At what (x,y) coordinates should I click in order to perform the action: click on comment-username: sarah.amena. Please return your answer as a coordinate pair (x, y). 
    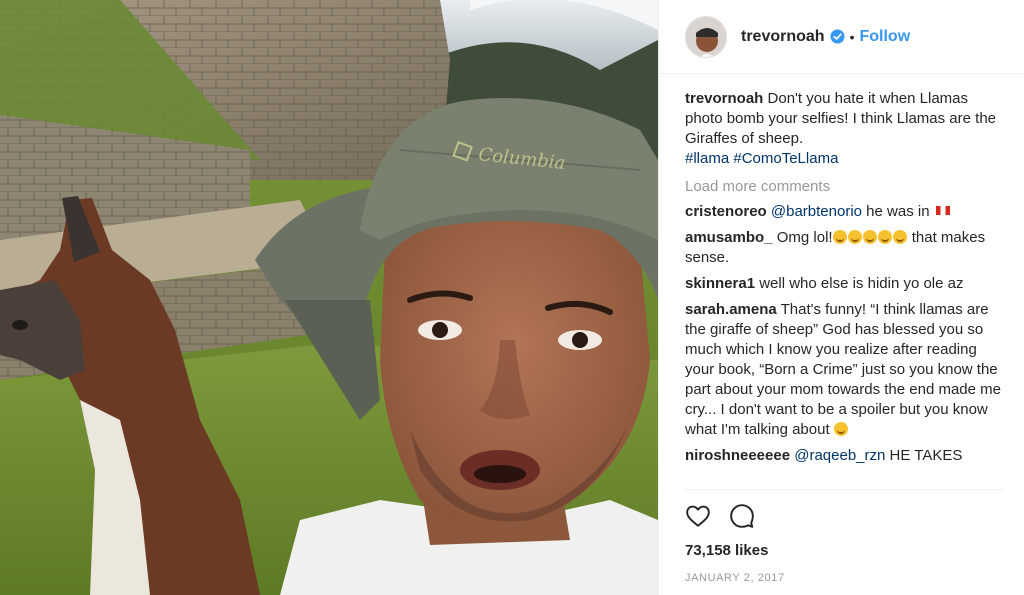
    Looking at the image, I should click on (731, 309).